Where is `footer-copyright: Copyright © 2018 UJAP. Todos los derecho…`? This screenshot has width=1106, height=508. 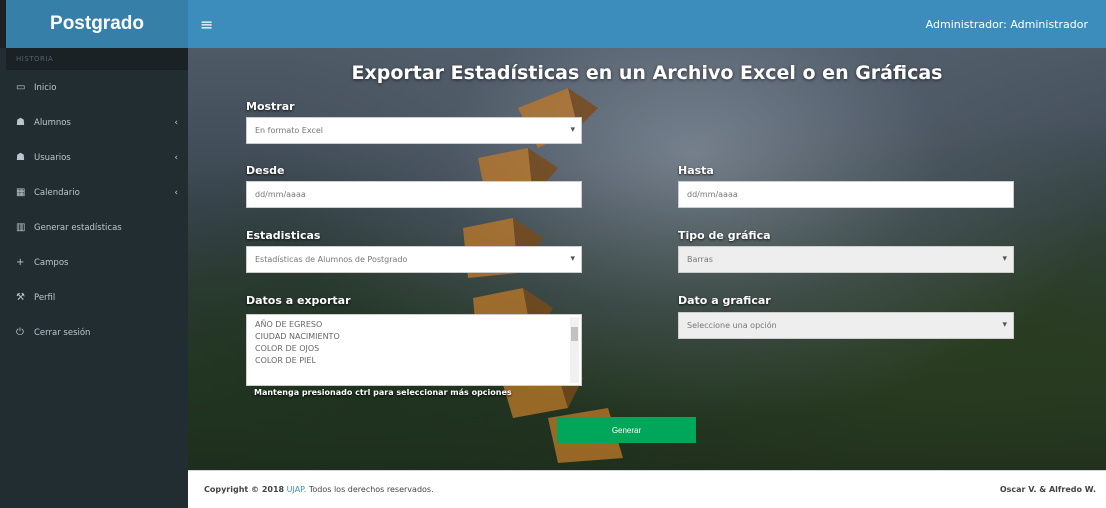
footer-copyright: Copyright © 2018 UJAP. Todos los derecho… is located at coordinates (319, 489).